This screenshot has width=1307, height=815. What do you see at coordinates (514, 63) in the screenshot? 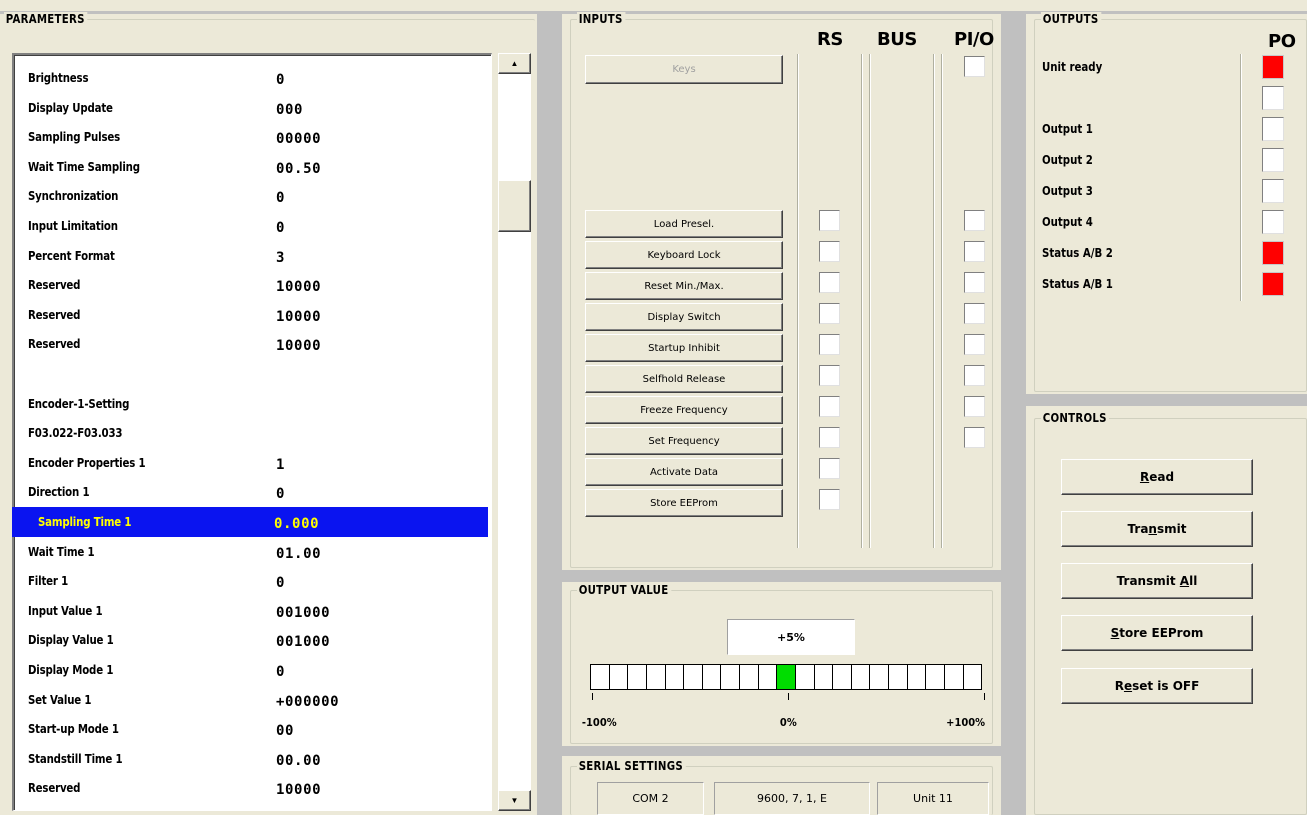
I see `scroll-up-button: ▲` at bounding box center [514, 63].